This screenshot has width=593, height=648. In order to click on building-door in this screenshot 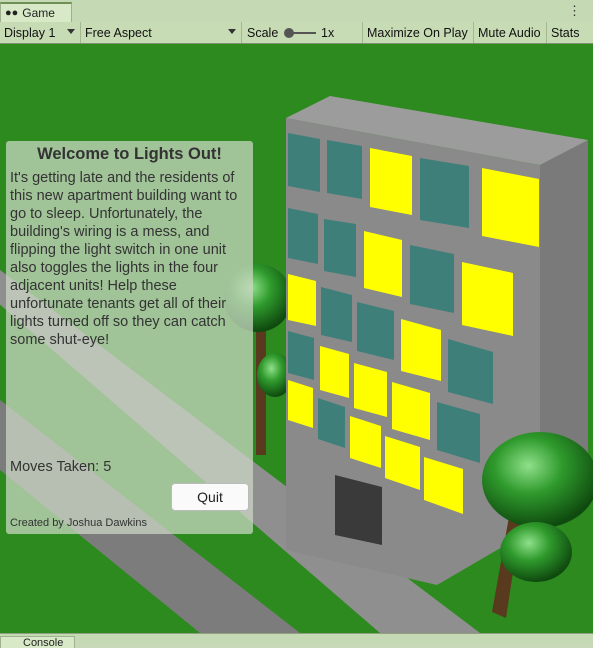, I will do `click(358, 510)`.